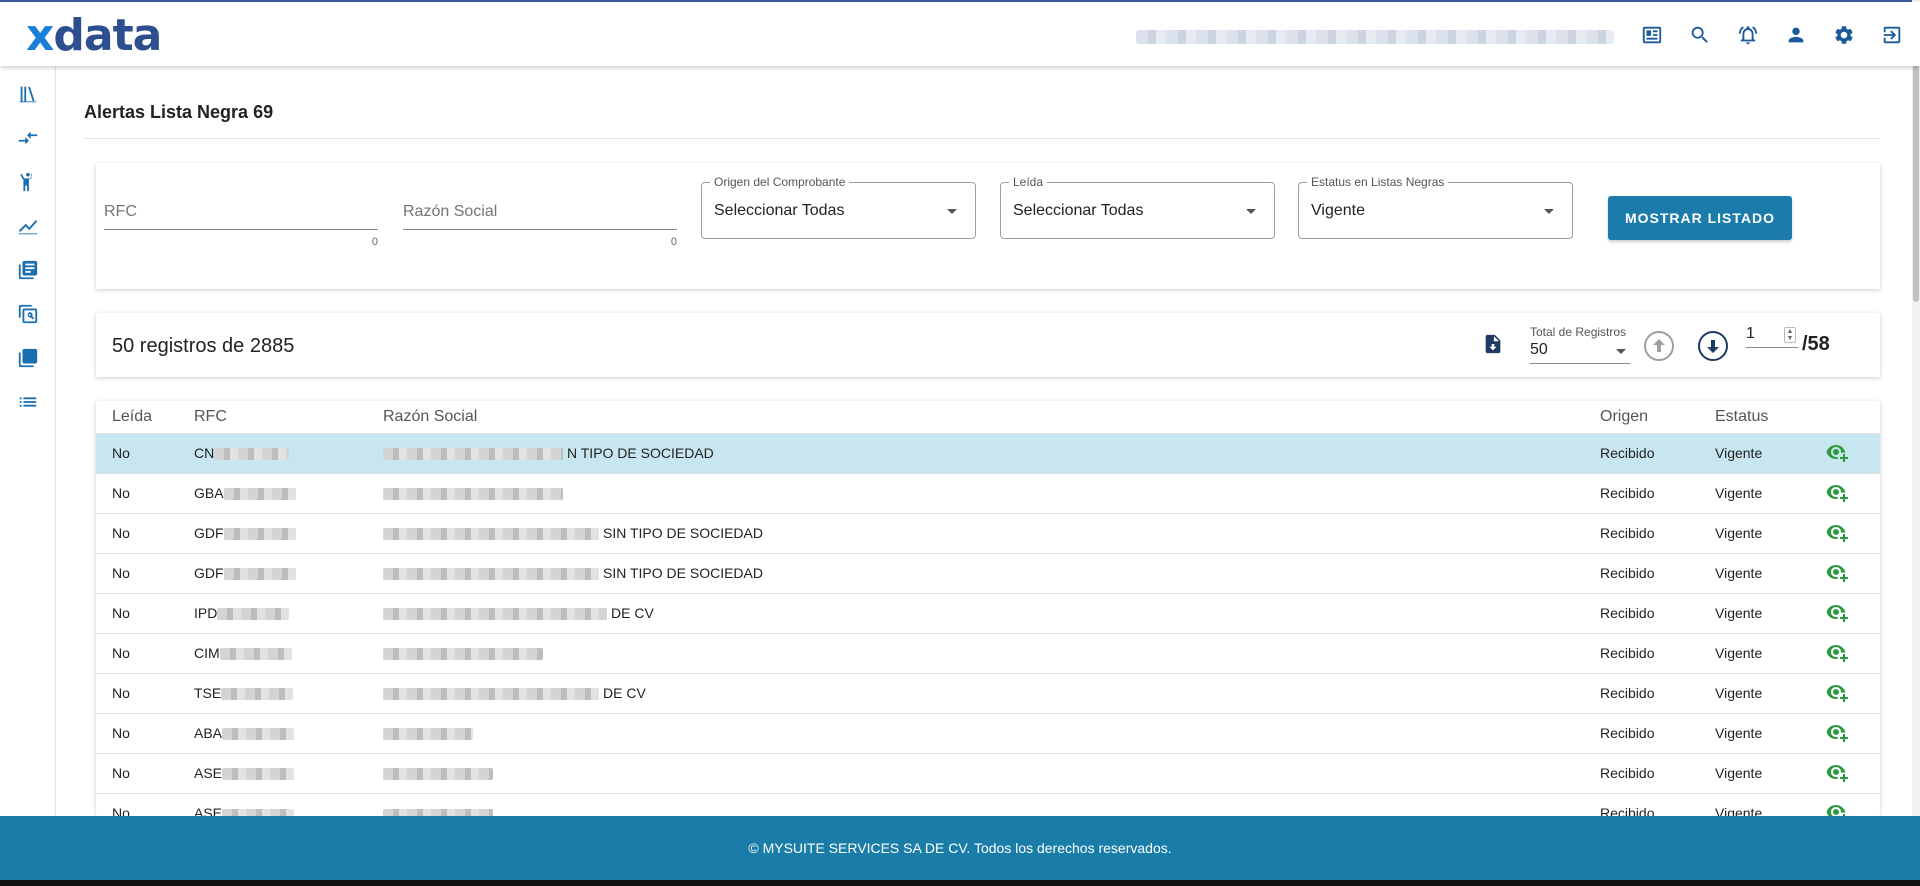 This screenshot has height=886, width=1920. Describe the element at coordinates (179, 112) in the screenshot. I see `page-title: Alertas Lista Negra 69` at that location.